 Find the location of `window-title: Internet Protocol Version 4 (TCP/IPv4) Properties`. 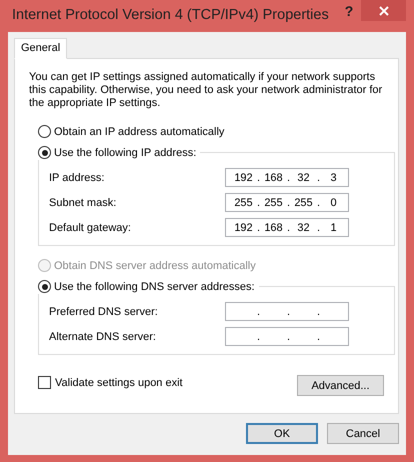

window-title: Internet Protocol Version 4 (TCP/IPv4) Properties is located at coordinates (170, 15).